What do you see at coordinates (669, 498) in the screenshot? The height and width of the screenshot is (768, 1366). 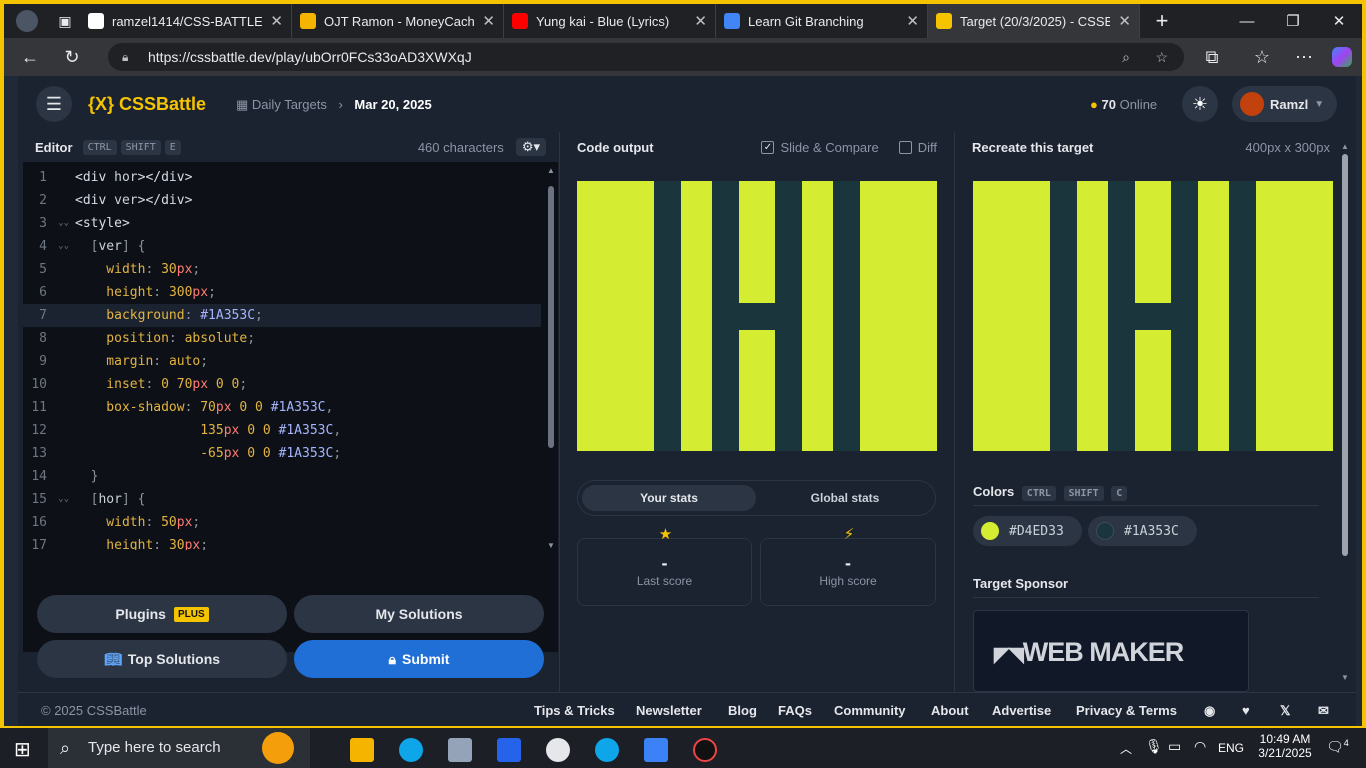 I see `tab-your-stats: Your stats` at bounding box center [669, 498].